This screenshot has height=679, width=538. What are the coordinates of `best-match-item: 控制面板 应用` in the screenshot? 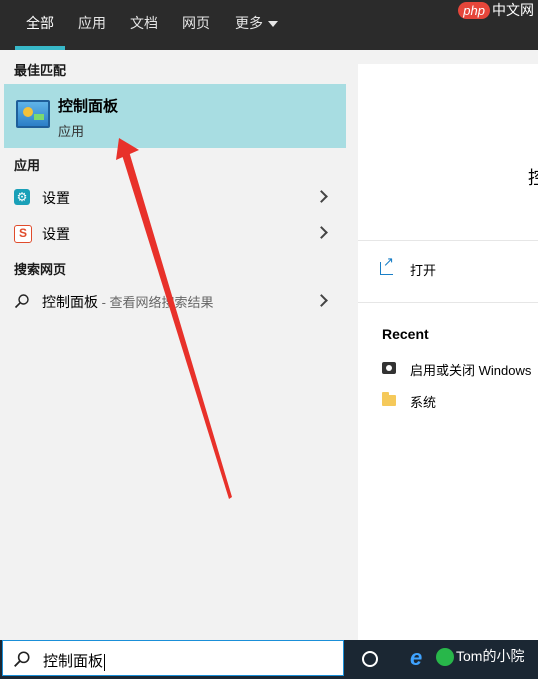 It's located at (175, 116).